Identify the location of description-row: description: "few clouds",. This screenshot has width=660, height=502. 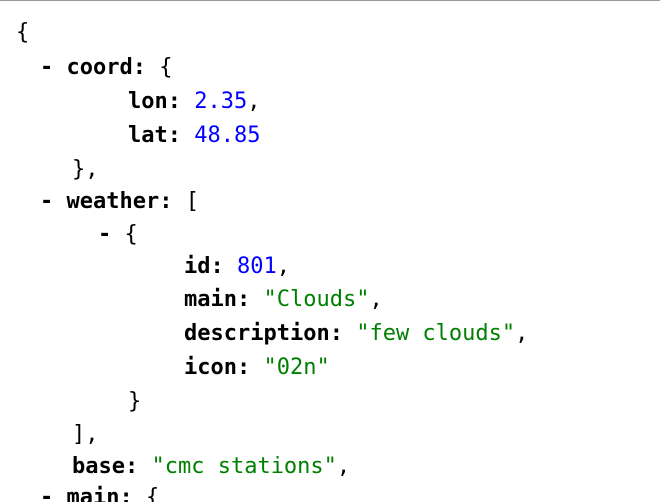
(356, 333).